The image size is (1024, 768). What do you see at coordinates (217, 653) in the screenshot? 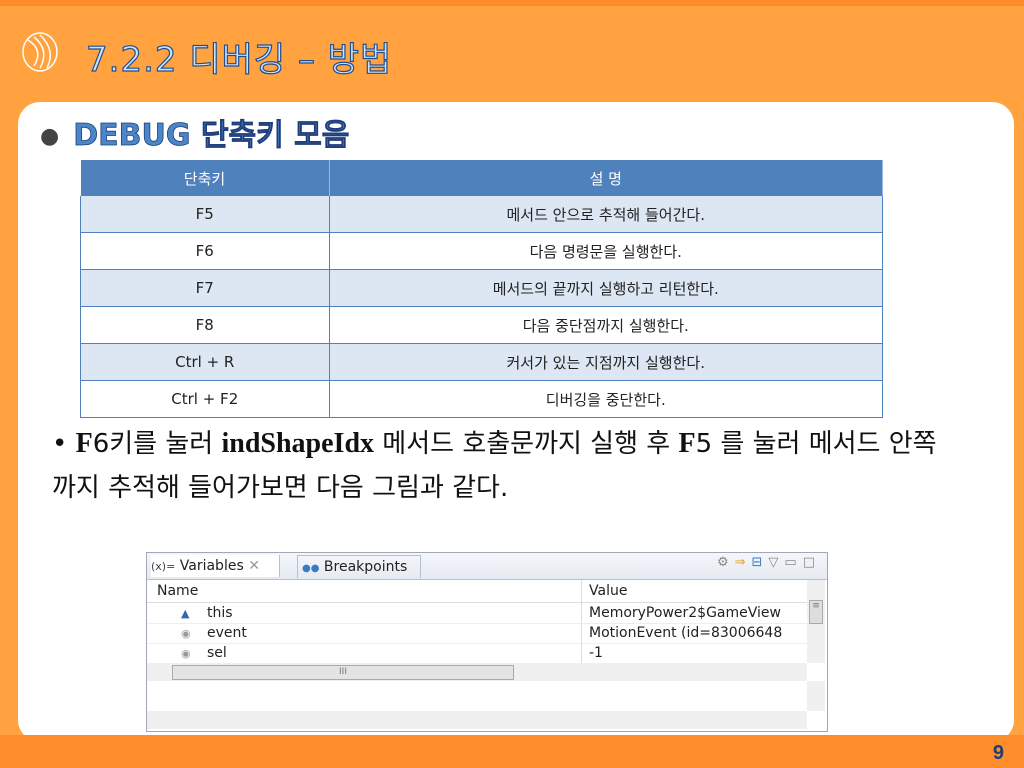
I see `var-name: sel` at bounding box center [217, 653].